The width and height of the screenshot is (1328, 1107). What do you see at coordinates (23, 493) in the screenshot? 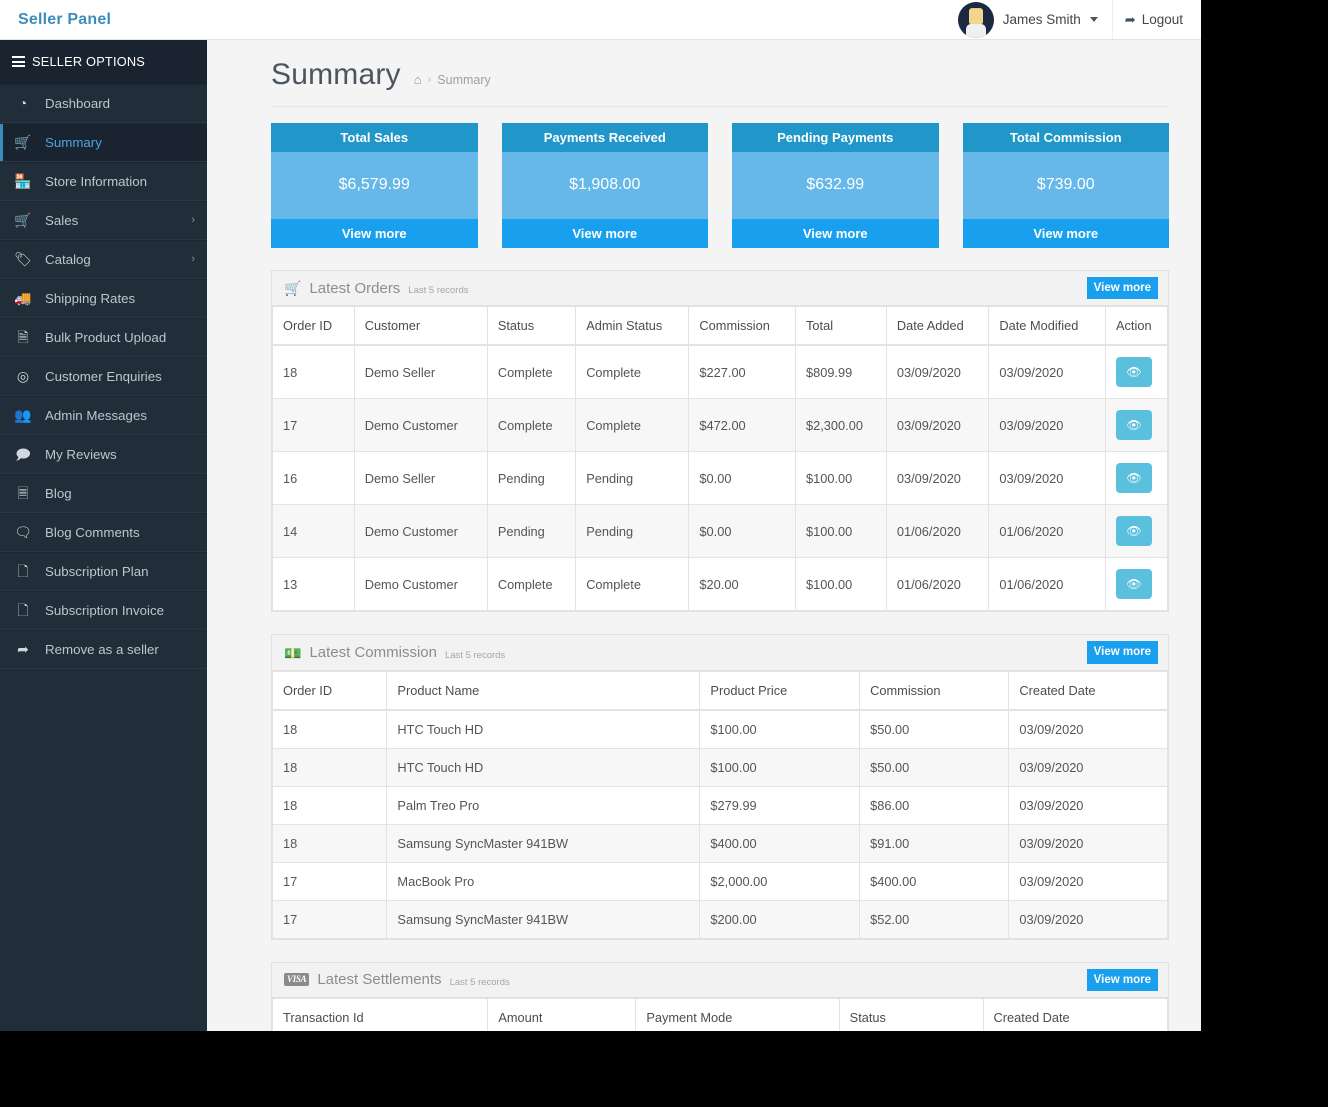
I see `blog-icon: 🗏` at bounding box center [23, 493].